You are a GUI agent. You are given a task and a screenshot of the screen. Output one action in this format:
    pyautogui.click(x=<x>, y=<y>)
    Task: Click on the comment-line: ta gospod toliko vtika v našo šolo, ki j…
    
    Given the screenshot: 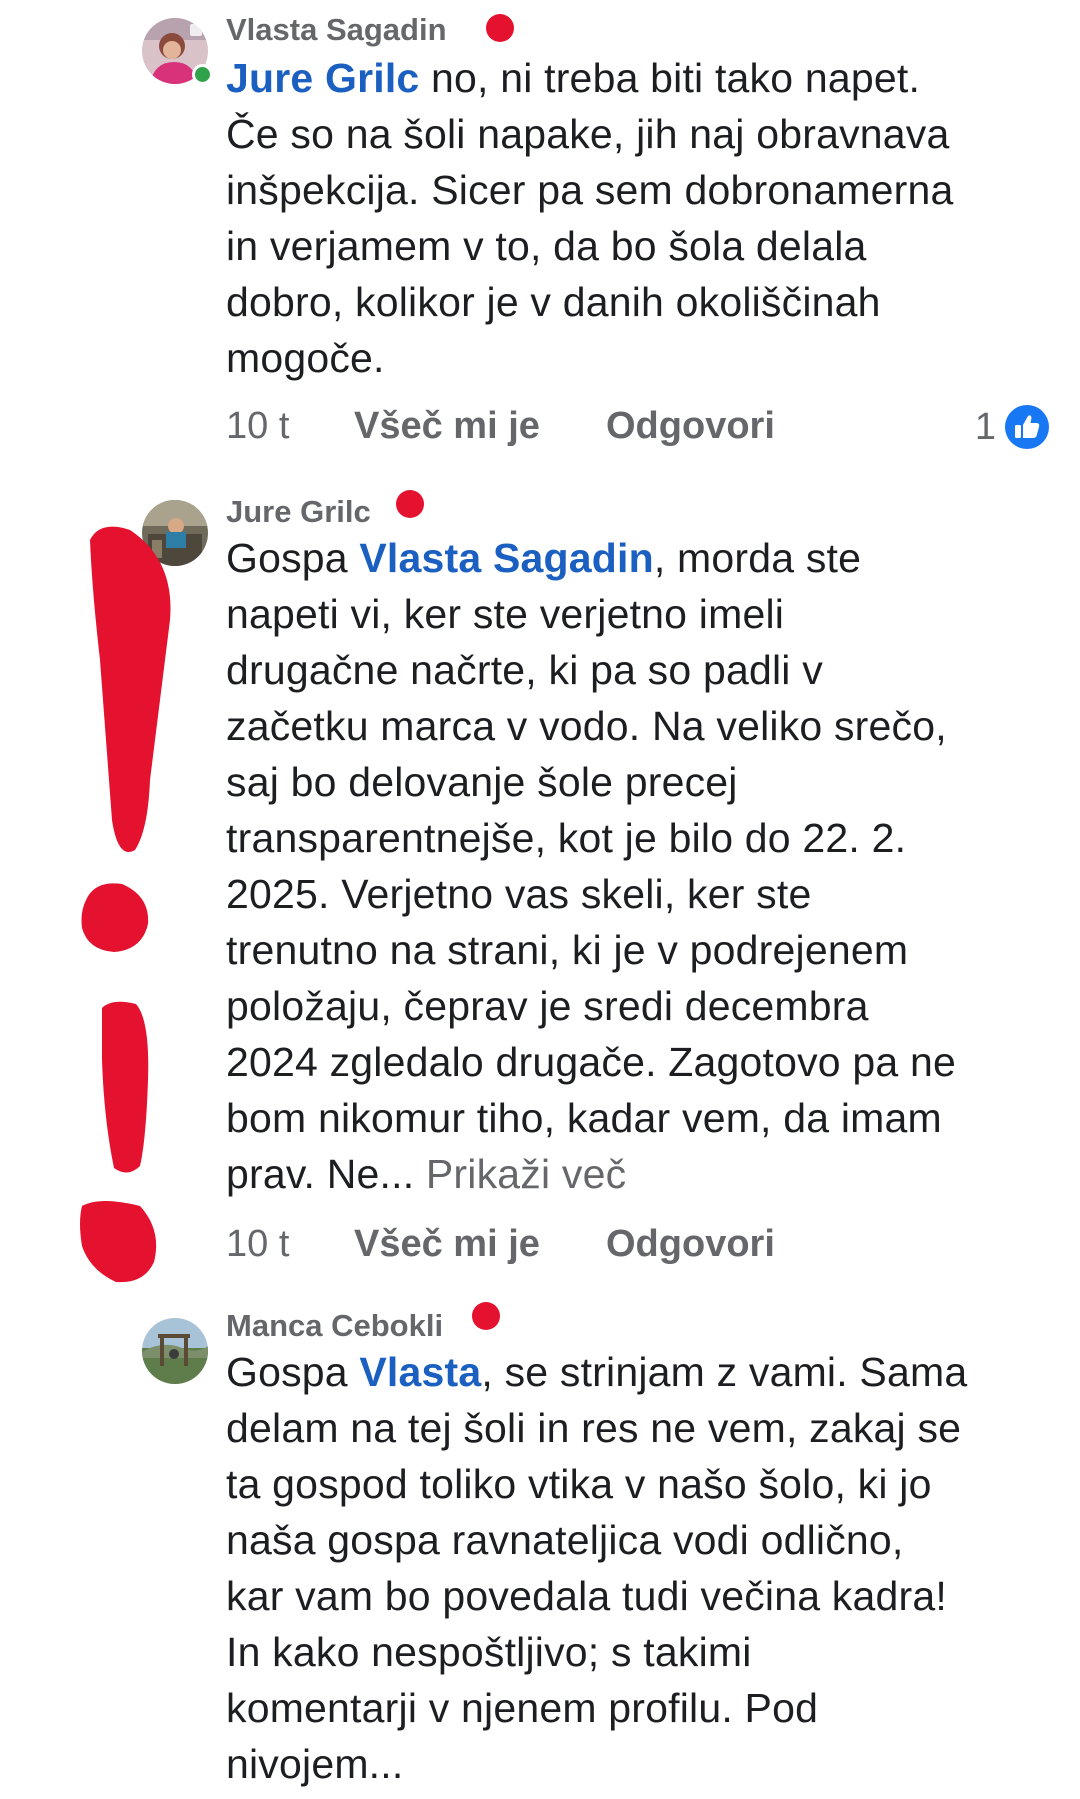 What is the action you would take?
    pyautogui.click(x=579, y=1484)
    